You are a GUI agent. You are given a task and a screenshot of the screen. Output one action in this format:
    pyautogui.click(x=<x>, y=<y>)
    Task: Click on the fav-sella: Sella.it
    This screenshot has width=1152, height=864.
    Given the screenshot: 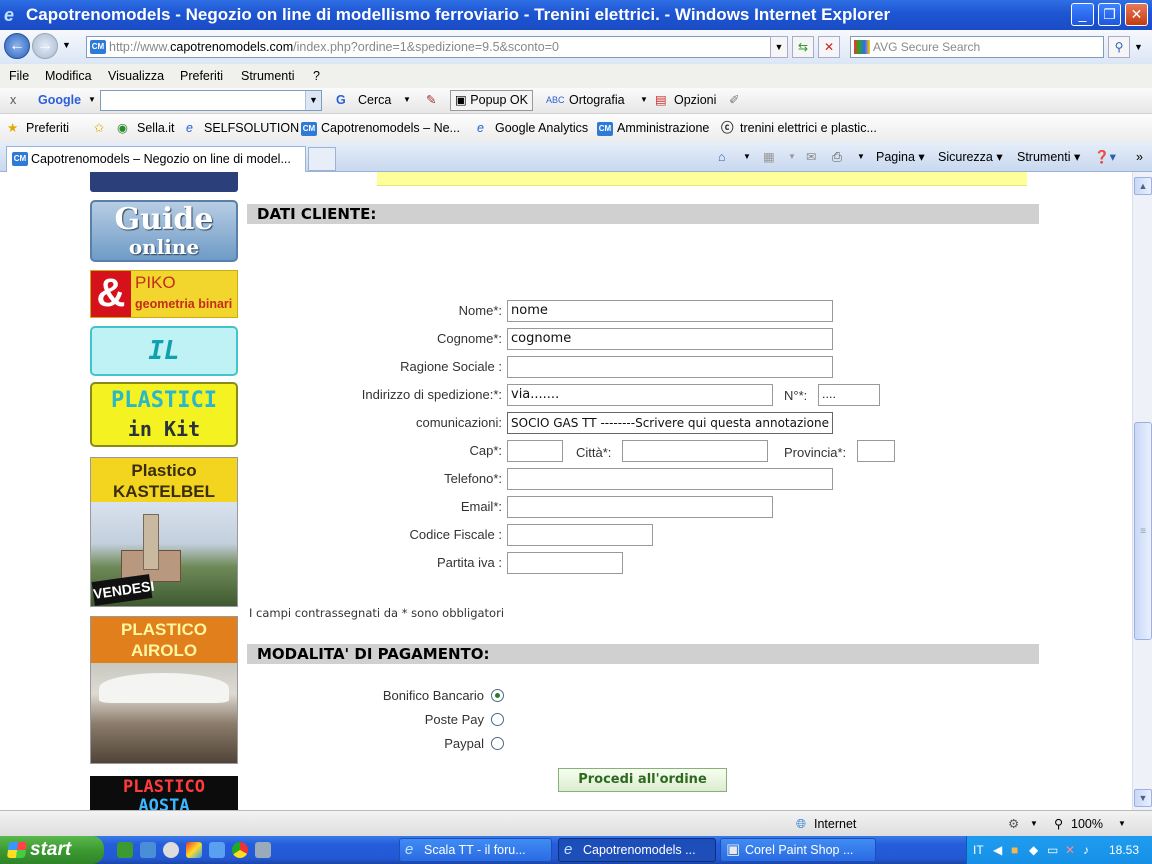 What is the action you would take?
    pyautogui.click(x=156, y=128)
    